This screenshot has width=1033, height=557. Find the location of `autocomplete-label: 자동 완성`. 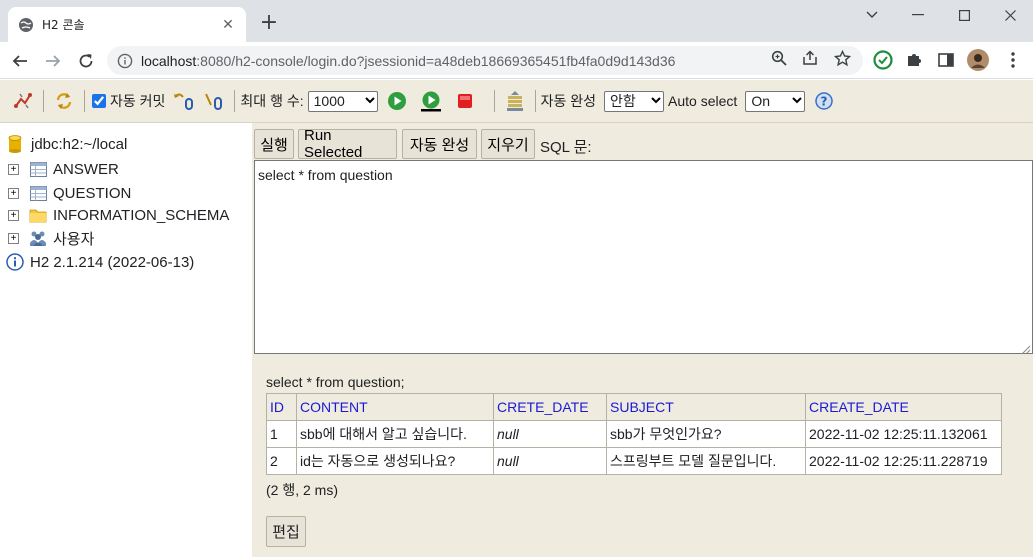

autocomplete-label: 자동 완성 is located at coordinates (568, 101).